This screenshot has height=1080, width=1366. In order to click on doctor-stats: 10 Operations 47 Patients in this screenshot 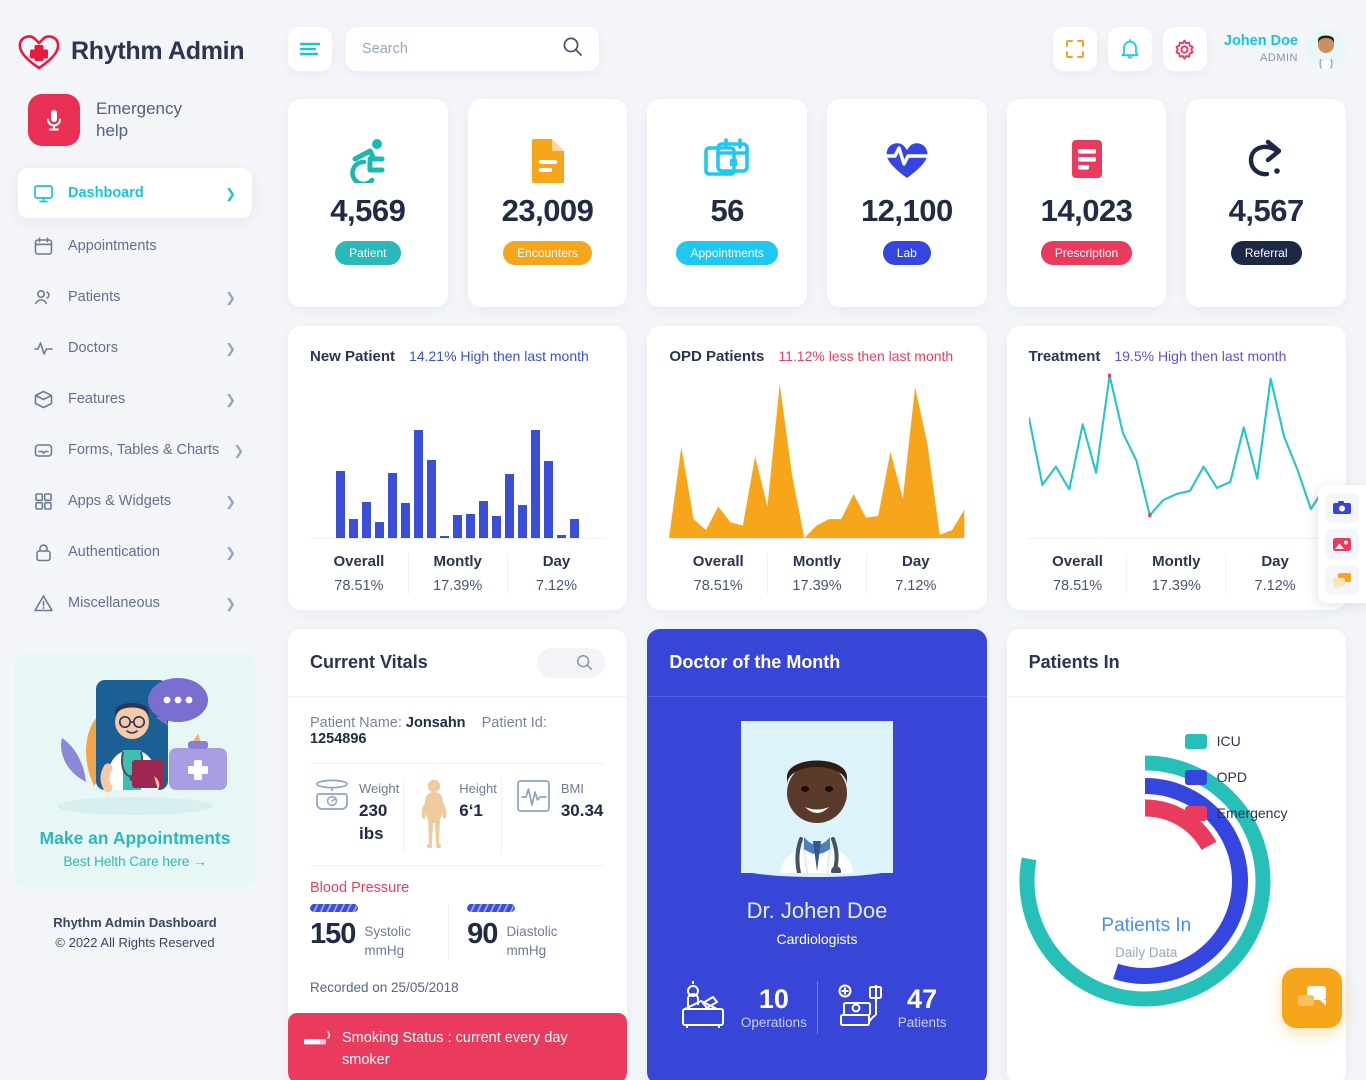, I will do `click(816, 1018)`.